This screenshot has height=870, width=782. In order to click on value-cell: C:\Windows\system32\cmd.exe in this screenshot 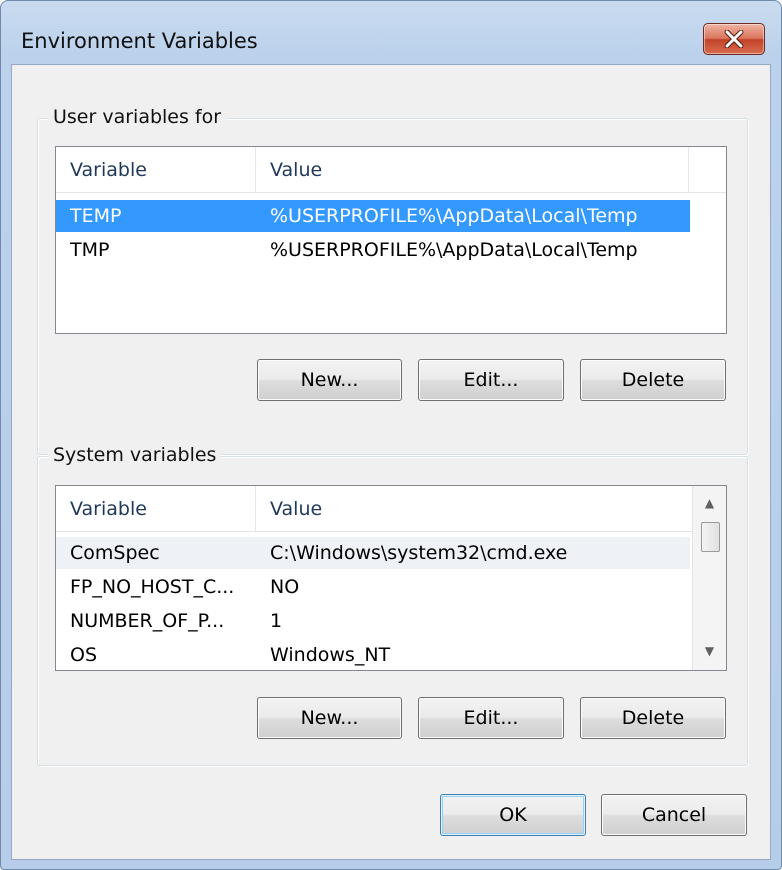, I will do `click(419, 553)`.